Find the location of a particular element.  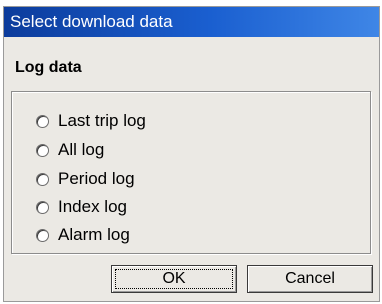

dialog-title: Select download data is located at coordinates (91, 21).